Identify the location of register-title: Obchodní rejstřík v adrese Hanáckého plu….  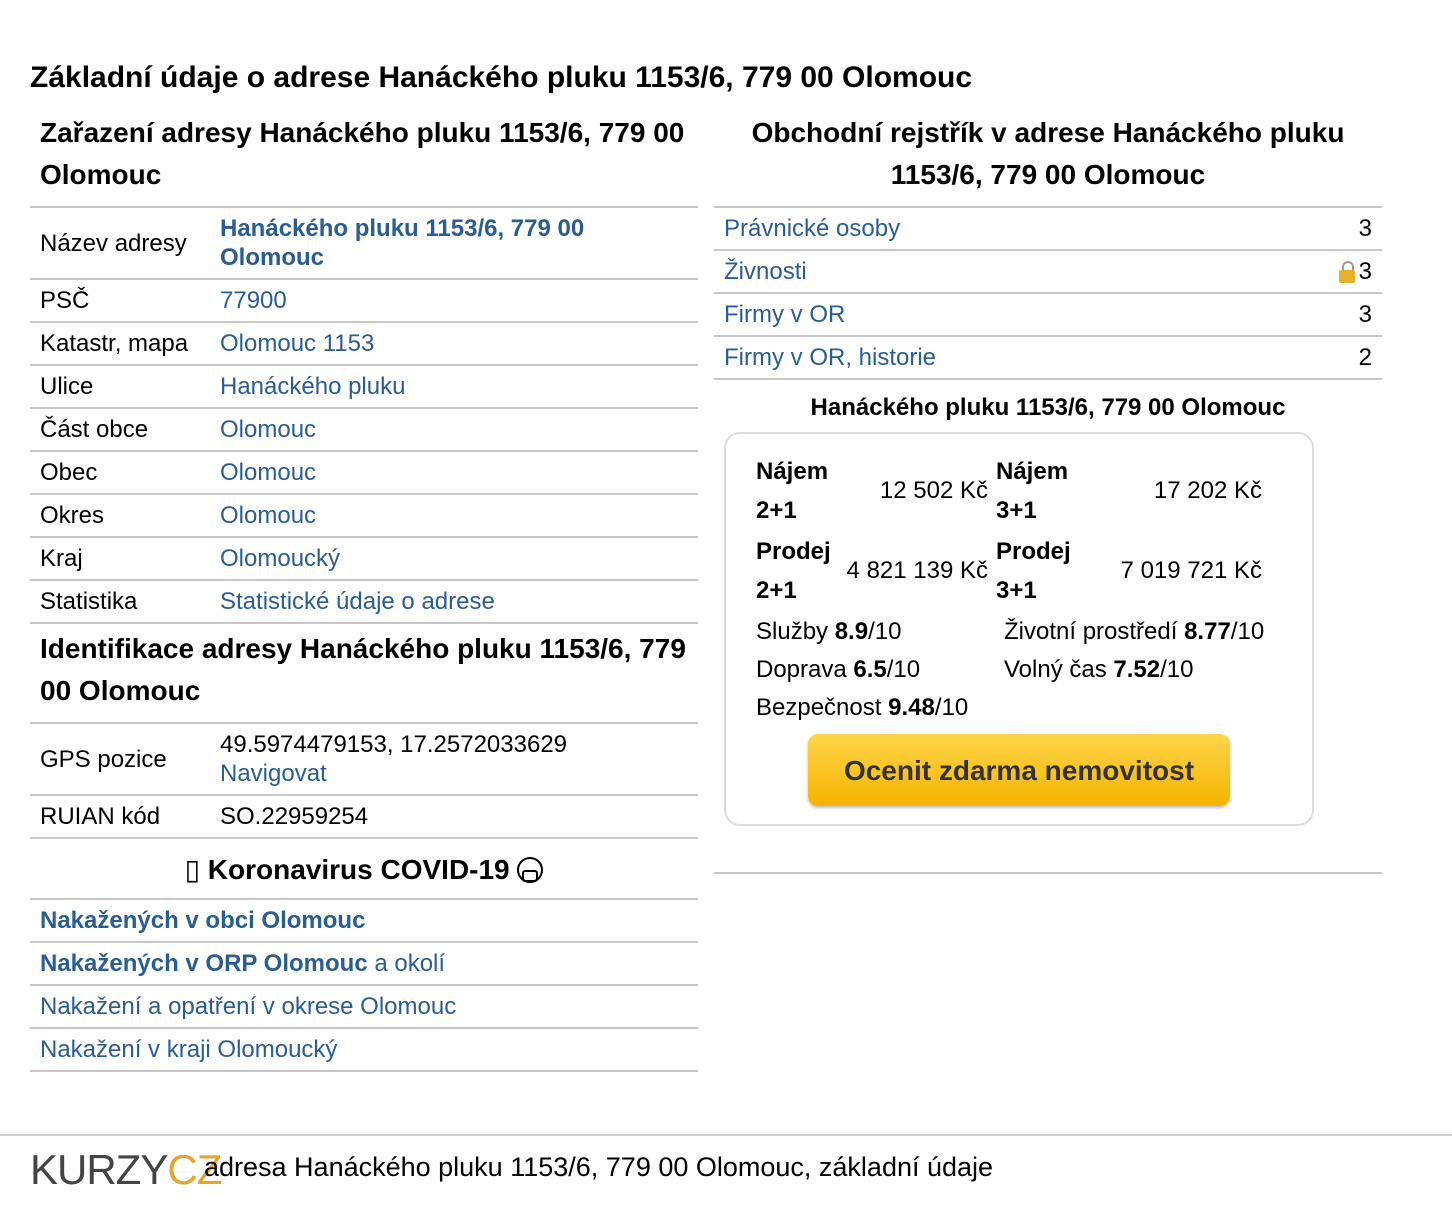
(1048, 153).